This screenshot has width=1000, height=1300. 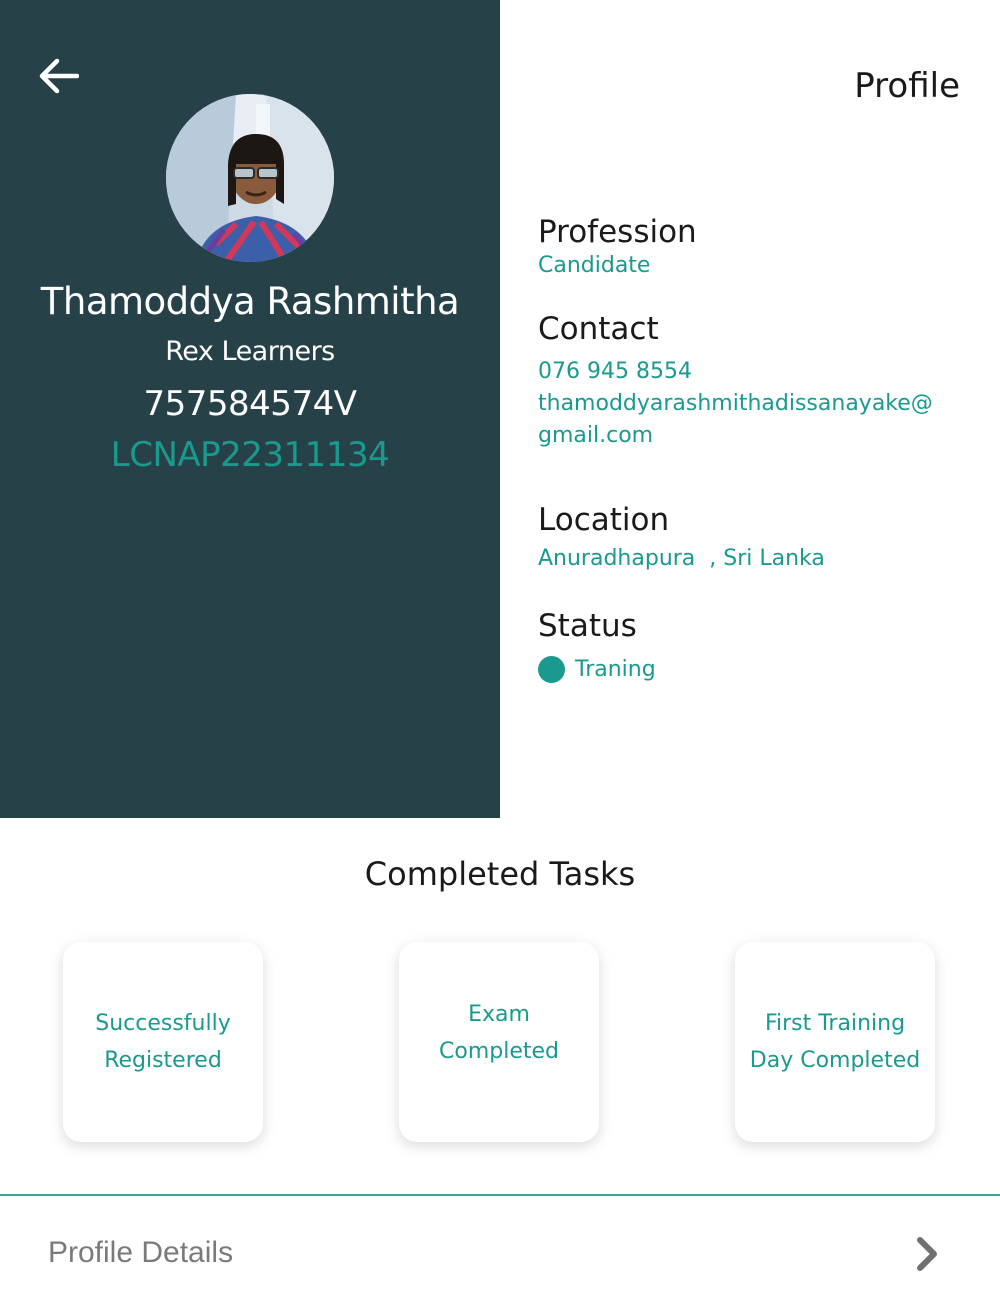 I want to click on task-card-exam: Exam Completed, so click(x=499, y=1042).